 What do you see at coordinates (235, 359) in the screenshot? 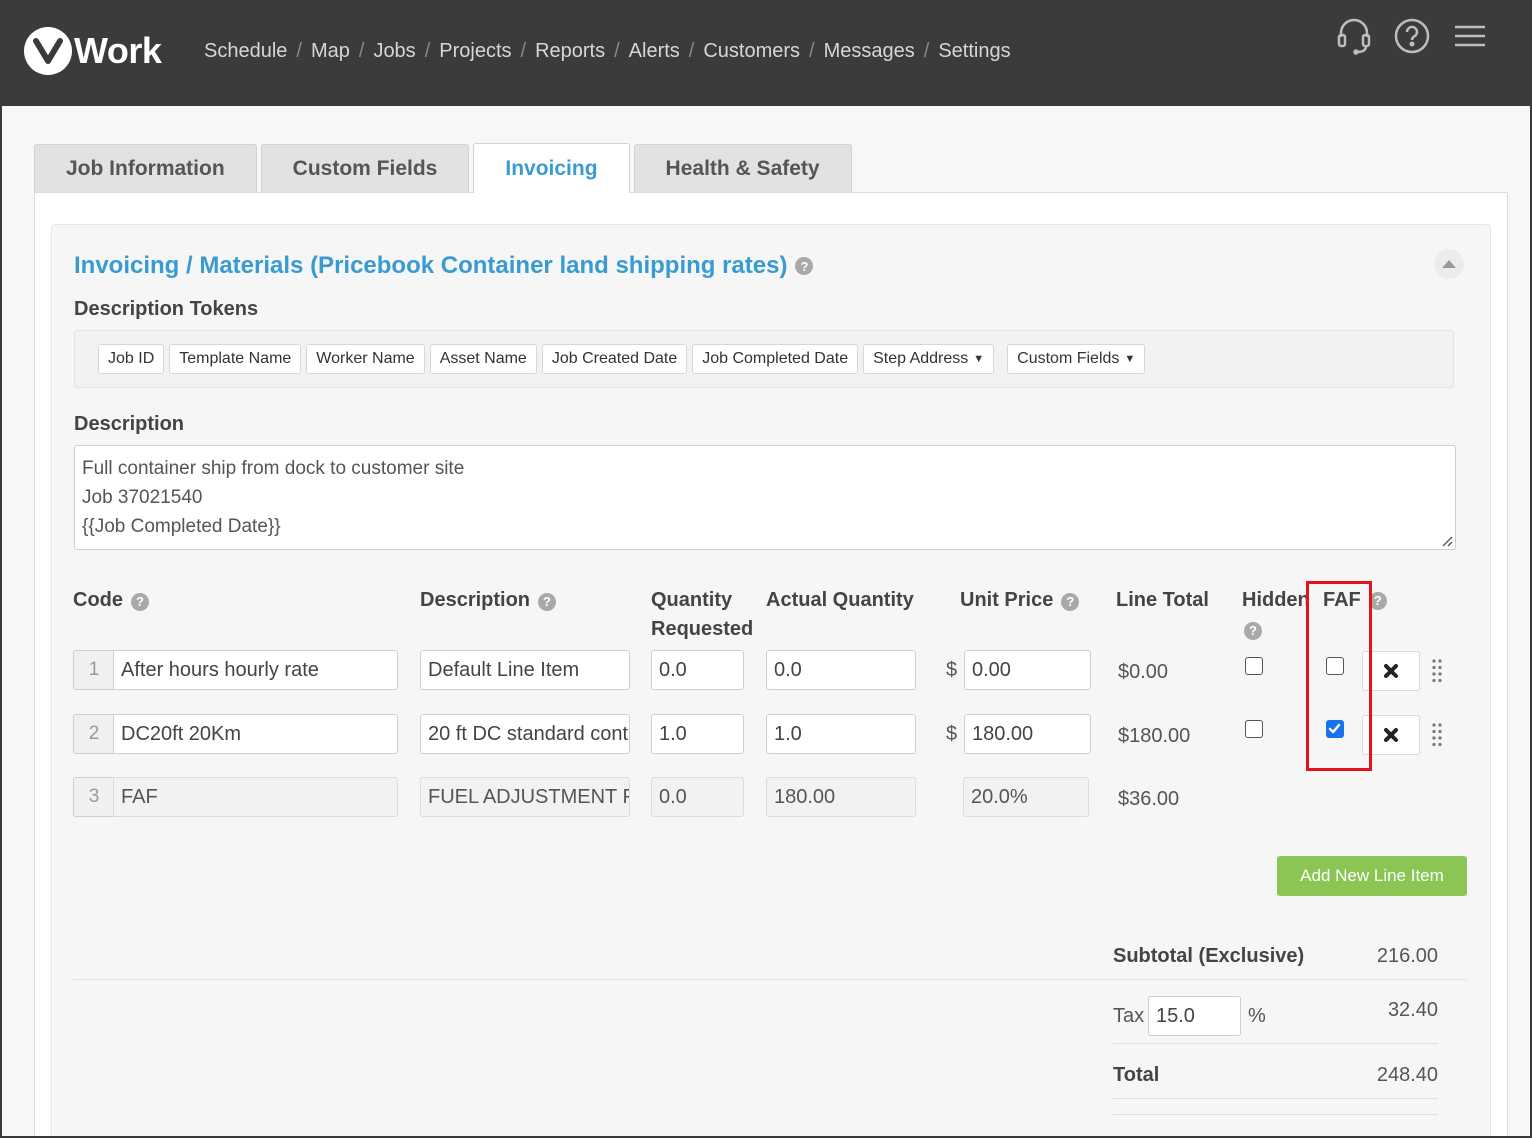
I see `token-template-name: Template Name` at bounding box center [235, 359].